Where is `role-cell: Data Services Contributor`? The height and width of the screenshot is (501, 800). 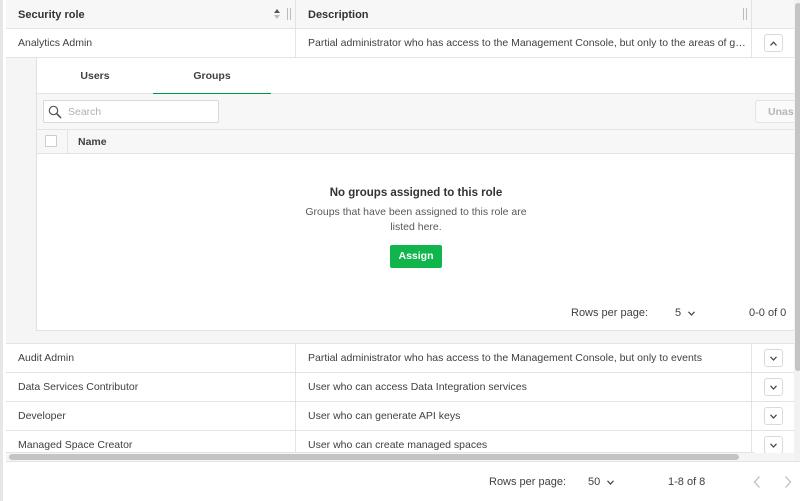 role-cell: Data Services Contributor is located at coordinates (151, 387).